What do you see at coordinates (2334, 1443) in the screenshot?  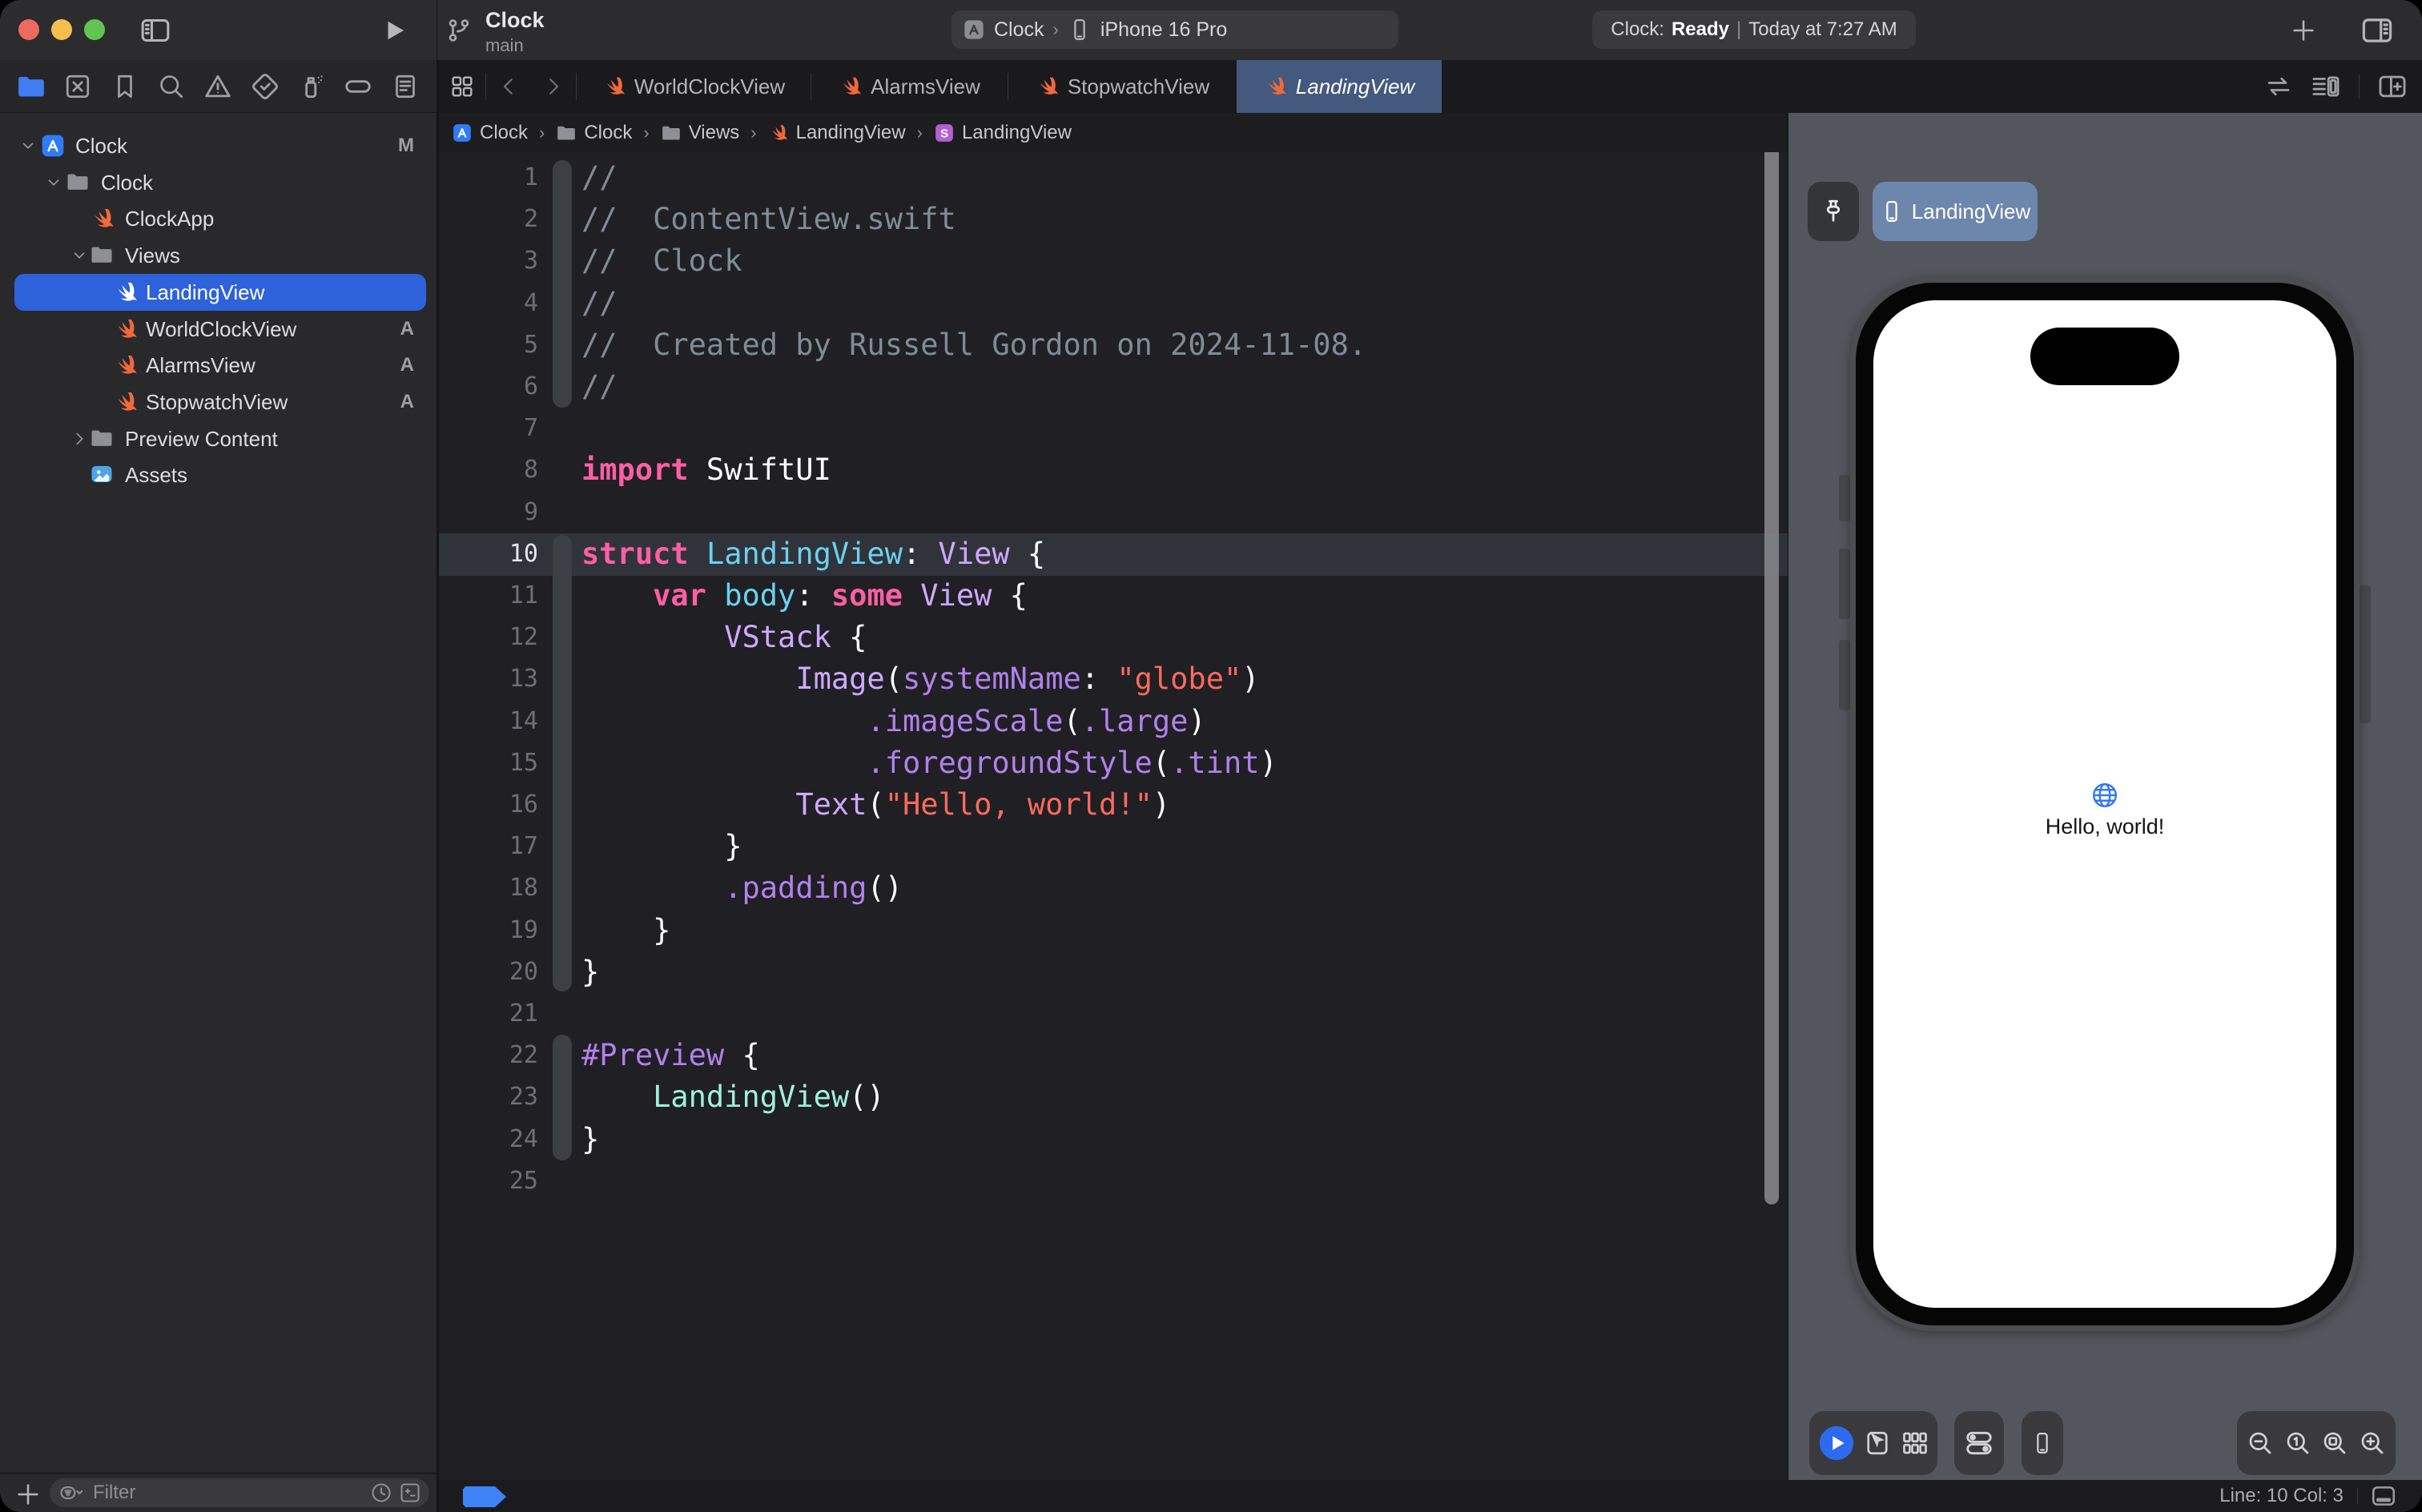 I see `zoom-to-fit-button` at bounding box center [2334, 1443].